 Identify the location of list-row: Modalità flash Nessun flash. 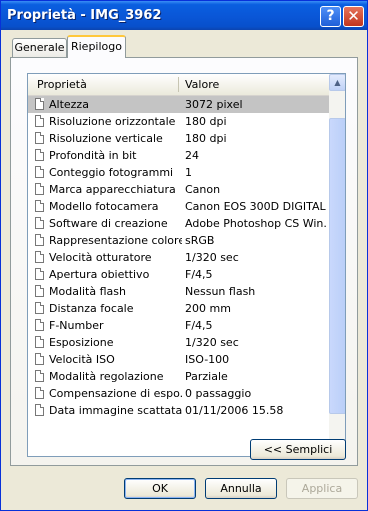
(178, 291).